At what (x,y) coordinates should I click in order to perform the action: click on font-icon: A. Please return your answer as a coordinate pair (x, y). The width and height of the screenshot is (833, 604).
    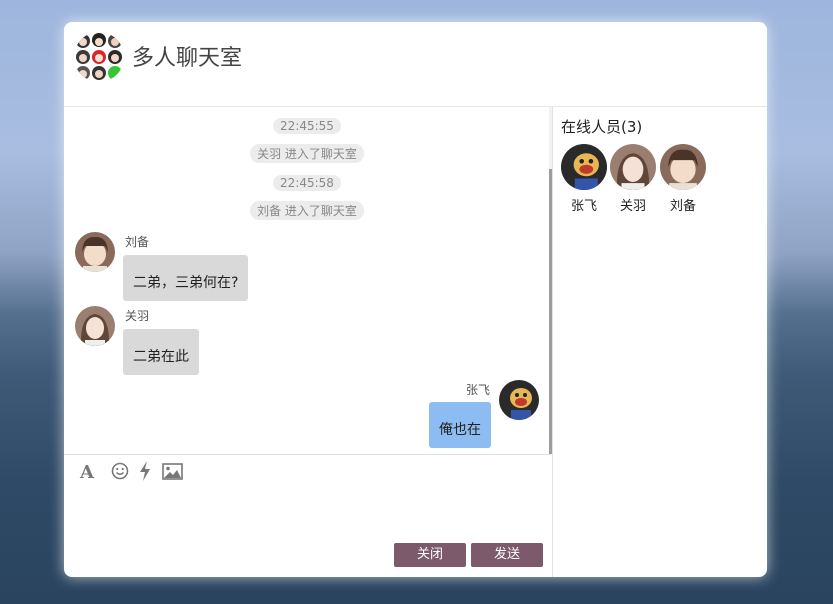
    Looking at the image, I should click on (88, 471).